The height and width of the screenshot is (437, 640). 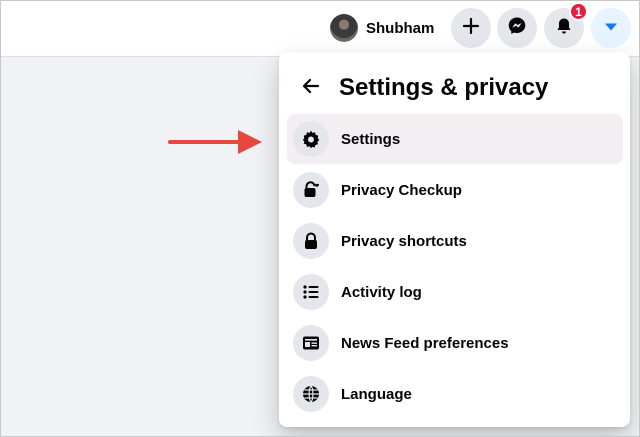 I want to click on menu-item-label: Language, so click(x=376, y=394).